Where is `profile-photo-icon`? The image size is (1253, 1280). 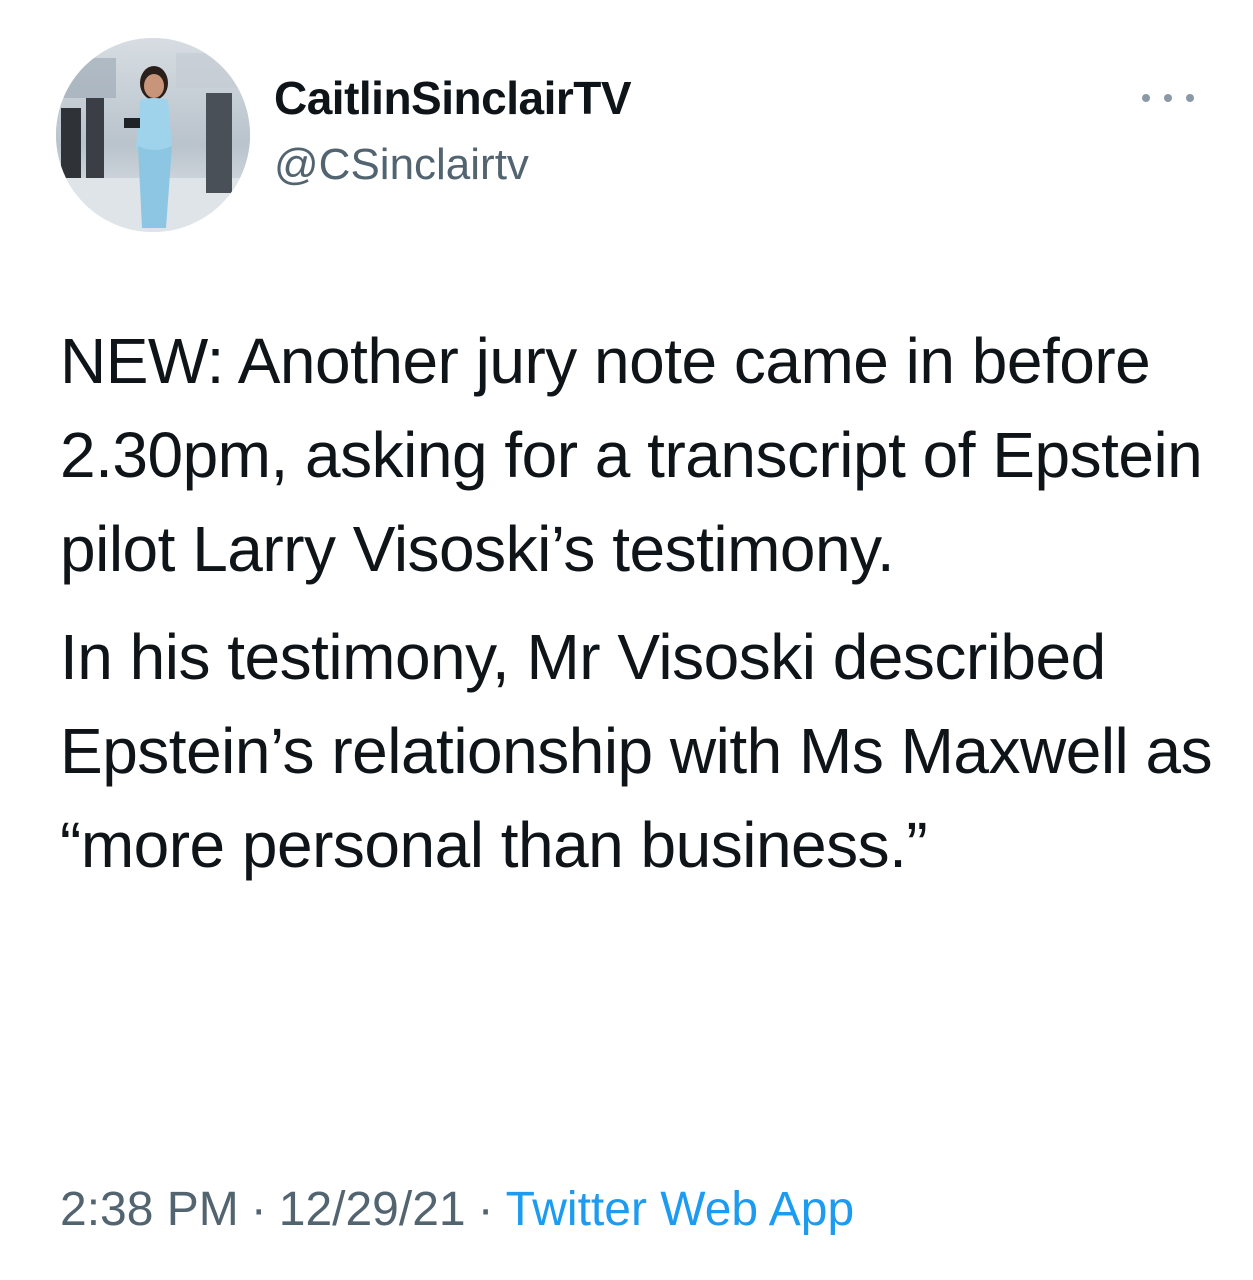
profile-photo-icon is located at coordinates (153, 135).